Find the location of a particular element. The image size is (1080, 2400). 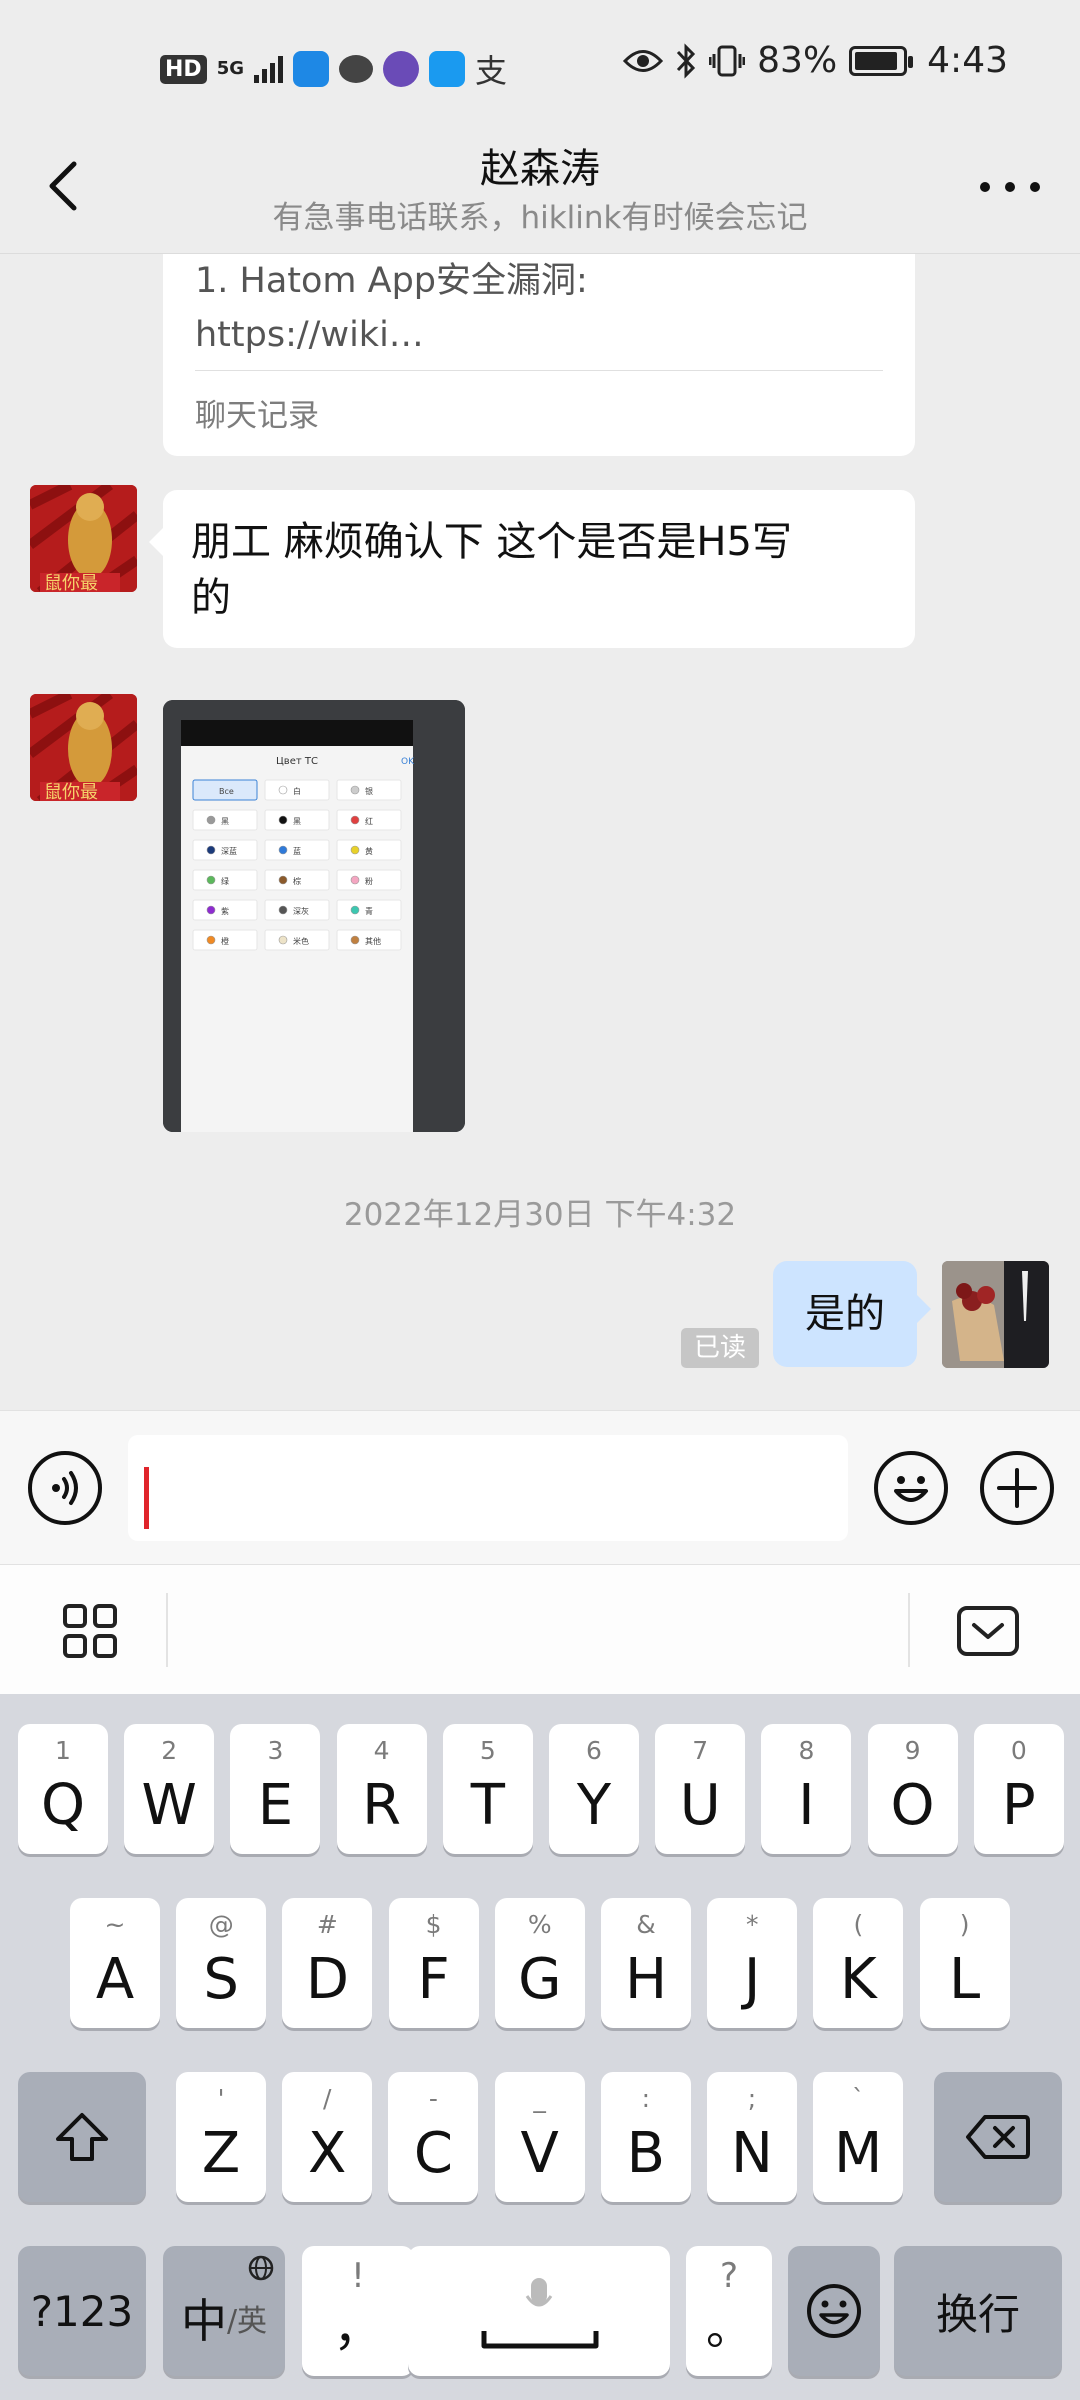

key-t: 5T is located at coordinates (487, 1789).